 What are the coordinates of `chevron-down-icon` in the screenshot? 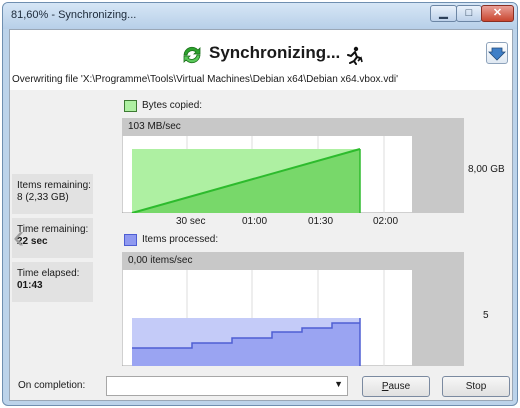 It's located at (497, 54).